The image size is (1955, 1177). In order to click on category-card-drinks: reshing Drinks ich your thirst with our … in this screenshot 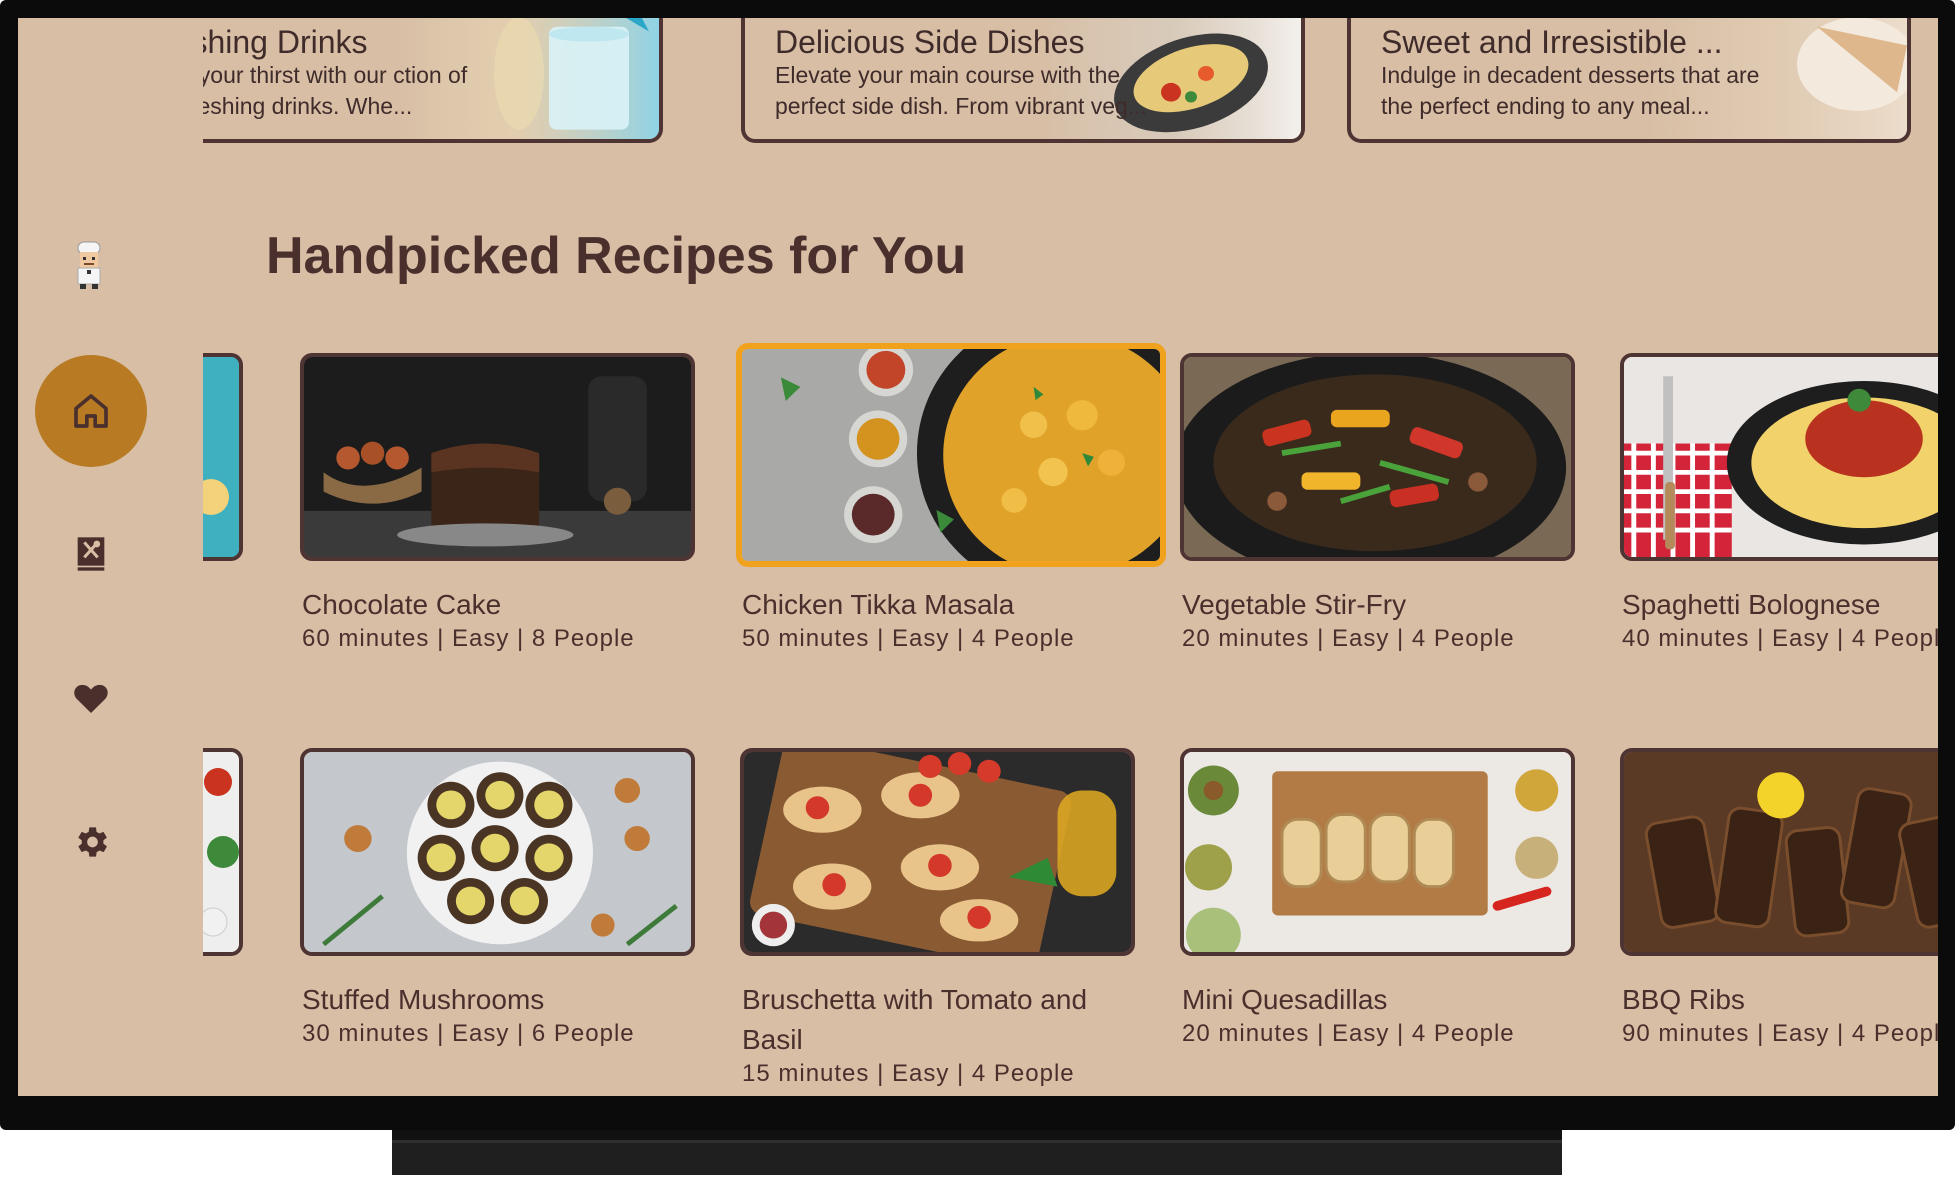, I will do `click(433, 80)`.